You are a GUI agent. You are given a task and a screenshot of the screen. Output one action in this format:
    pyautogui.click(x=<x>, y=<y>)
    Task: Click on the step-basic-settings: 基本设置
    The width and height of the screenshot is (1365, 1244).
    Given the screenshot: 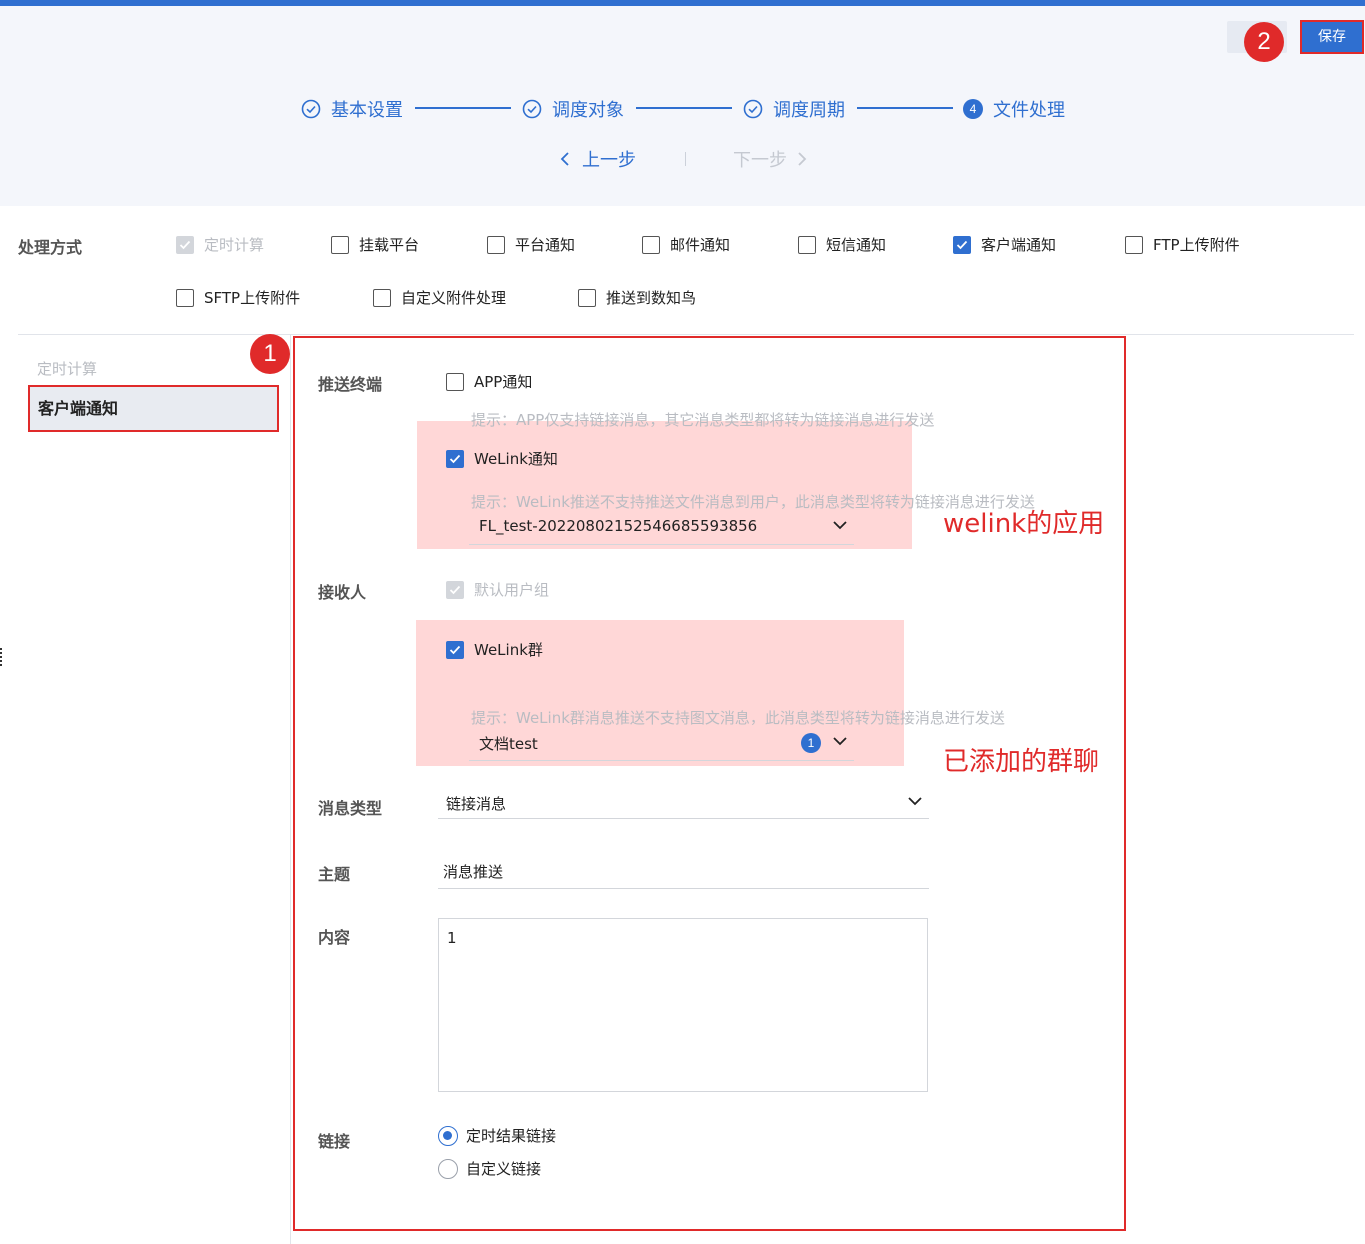 What is the action you would take?
    pyautogui.click(x=352, y=109)
    